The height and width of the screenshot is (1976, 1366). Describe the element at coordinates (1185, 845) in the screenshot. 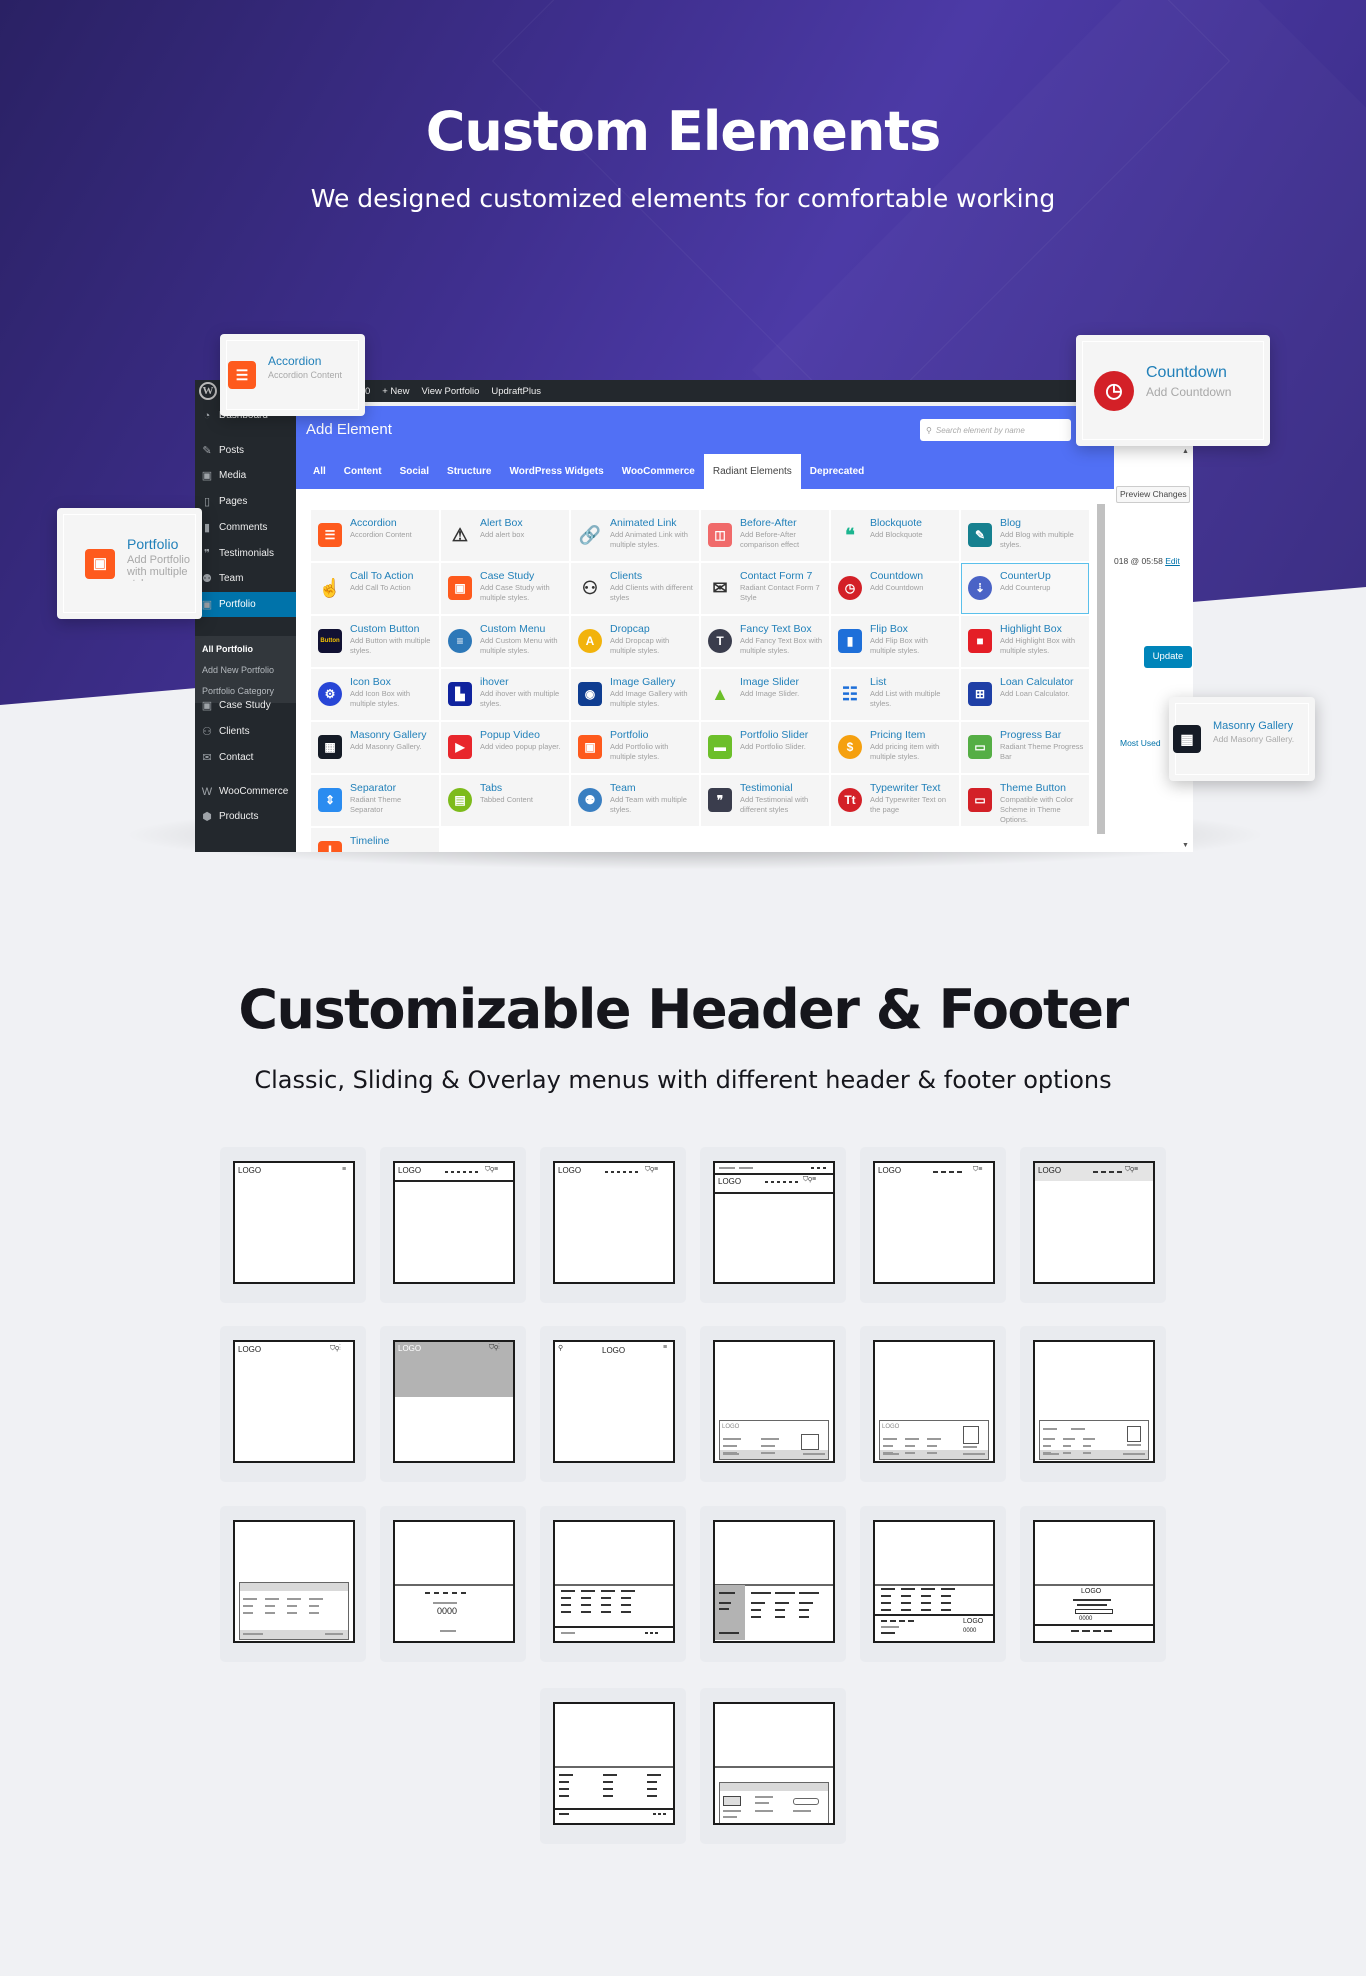

I see `scroll-down-arrow-icon: ▼` at that location.